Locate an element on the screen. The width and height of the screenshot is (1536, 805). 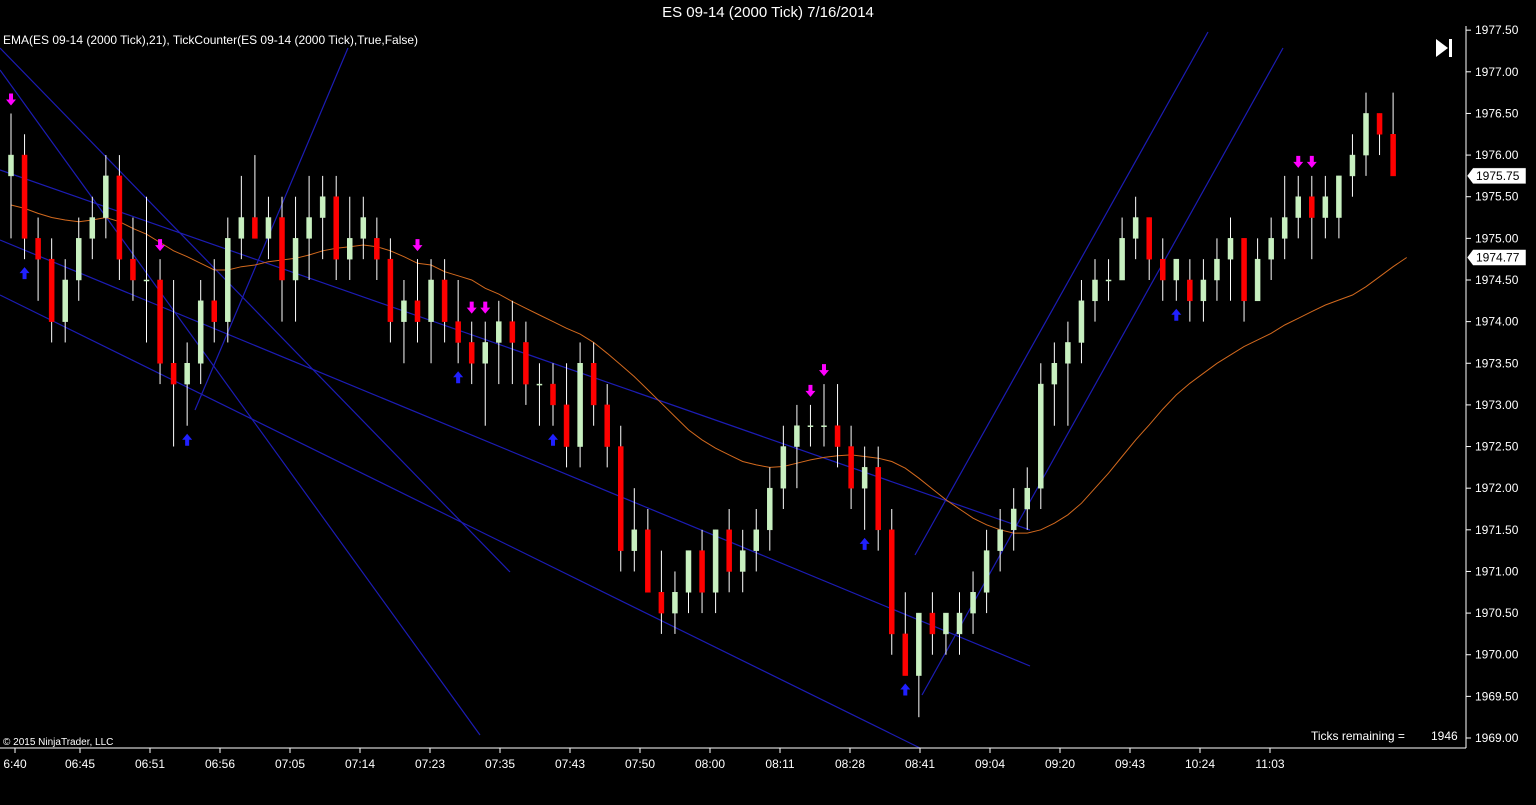
x-tick-label: 10:24 is located at coordinates (1200, 764).